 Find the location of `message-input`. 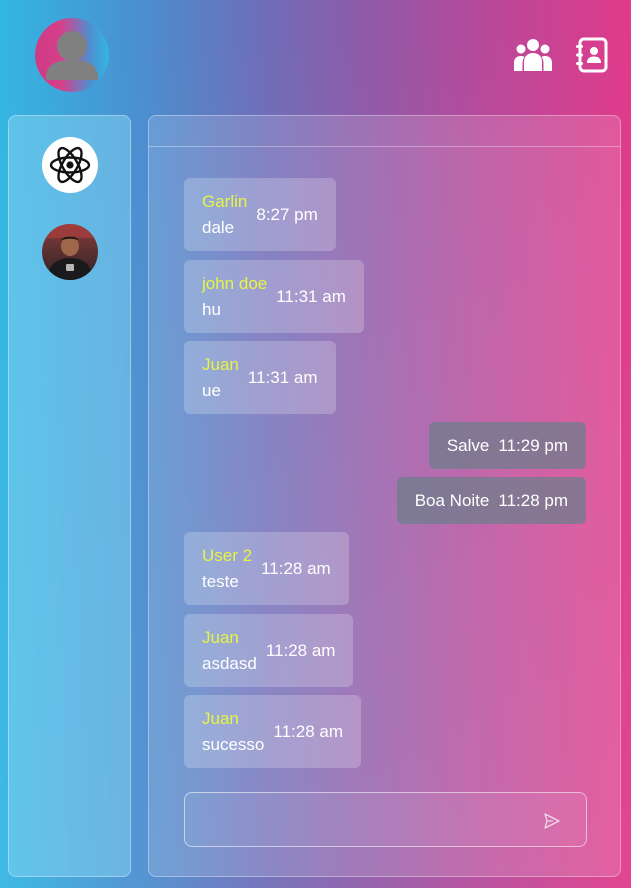

message-input is located at coordinates (355, 819).